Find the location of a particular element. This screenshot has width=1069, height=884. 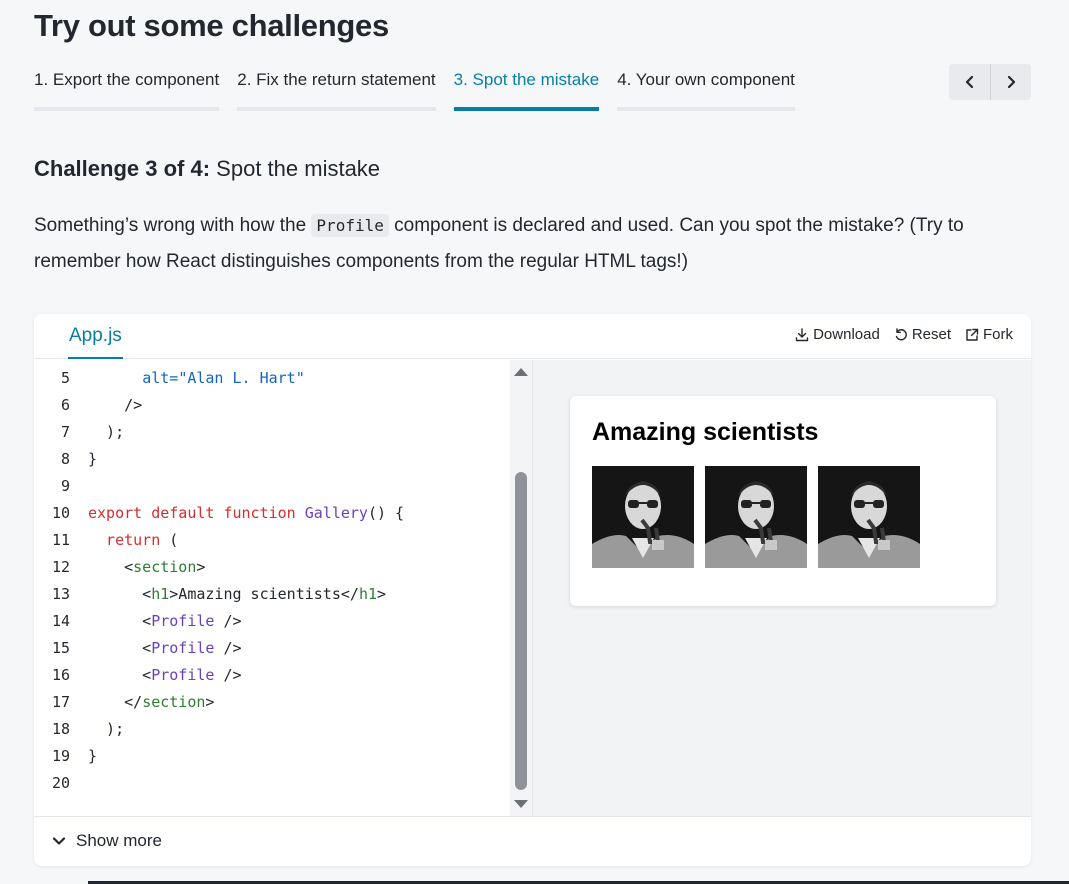

code-line: 15 <Profile /> is located at coordinates (138, 648).